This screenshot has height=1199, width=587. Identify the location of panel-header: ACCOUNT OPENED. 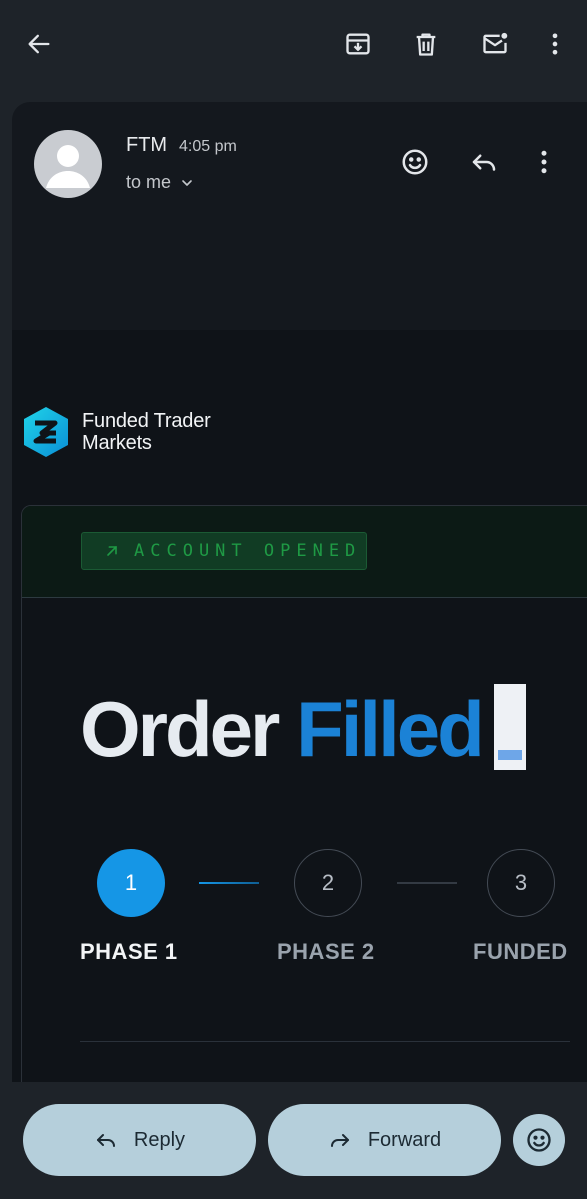
(304, 552).